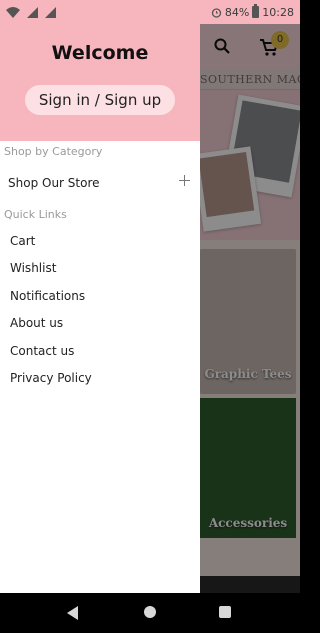  I want to click on shop-our-store-row: Shop Our Store, so click(100, 183).